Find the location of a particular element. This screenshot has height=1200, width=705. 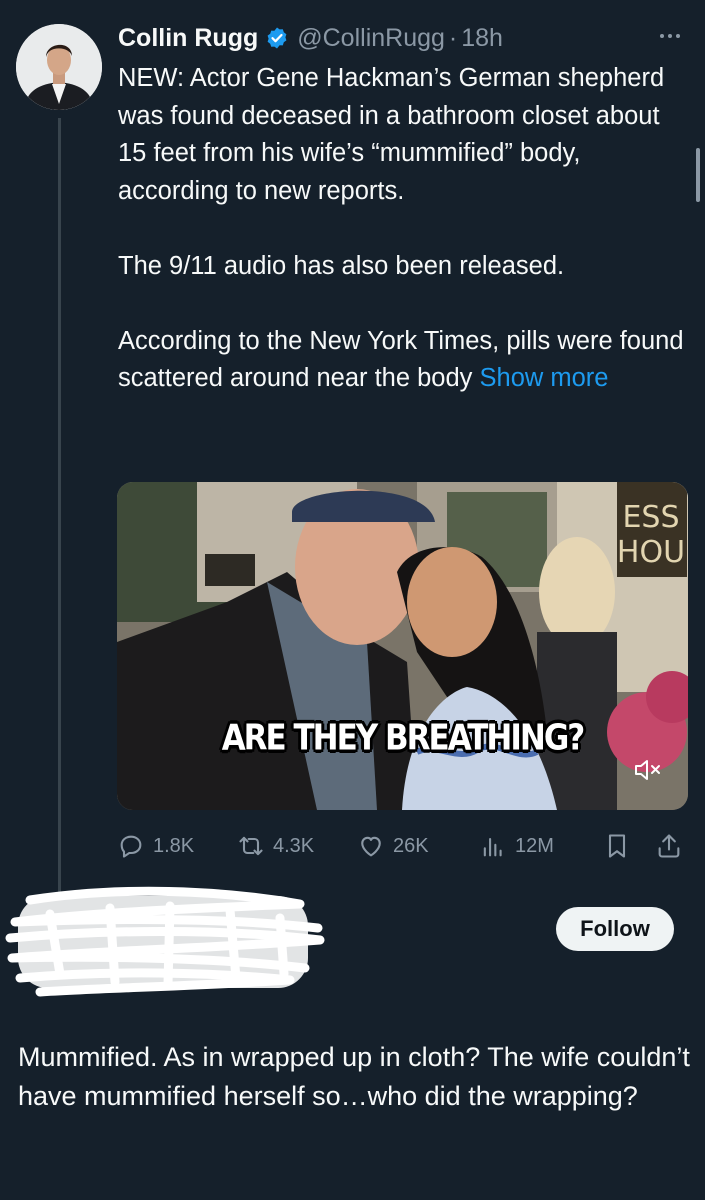

tweet-header: Collin Rugg @CollinRugg · 18h is located at coordinates (310, 38).